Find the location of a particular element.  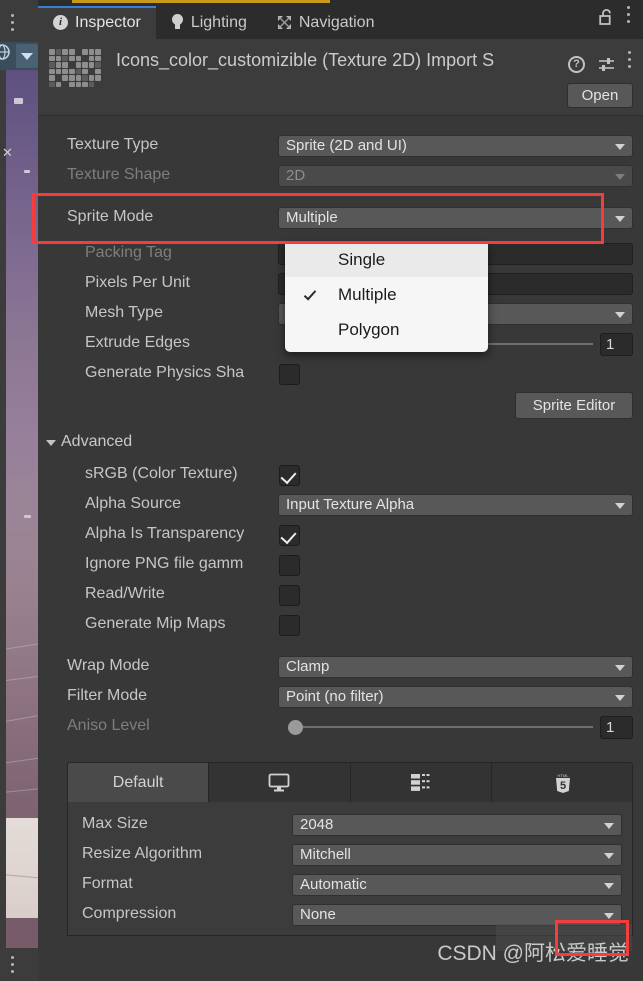

sprite-editor-button: Sprite Editor is located at coordinates (574, 405).